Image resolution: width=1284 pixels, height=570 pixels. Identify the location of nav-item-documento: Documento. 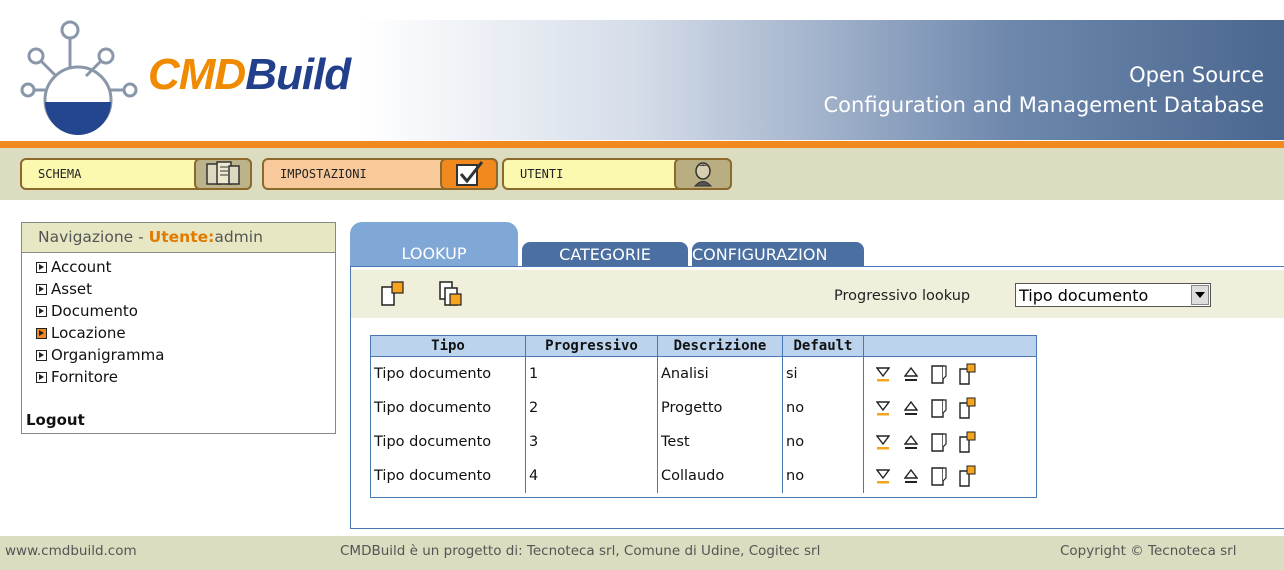
(185, 311).